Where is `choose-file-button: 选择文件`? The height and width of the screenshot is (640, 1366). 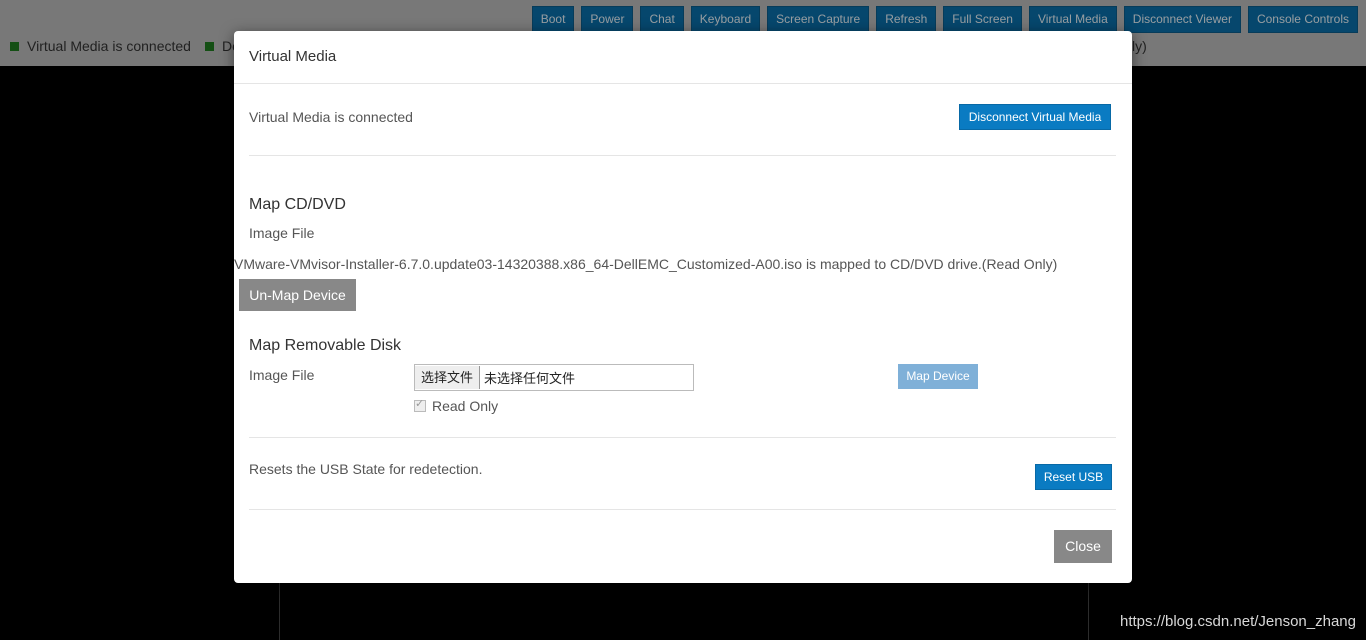 choose-file-button: 选择文件 is located at coordinates (448, 377).